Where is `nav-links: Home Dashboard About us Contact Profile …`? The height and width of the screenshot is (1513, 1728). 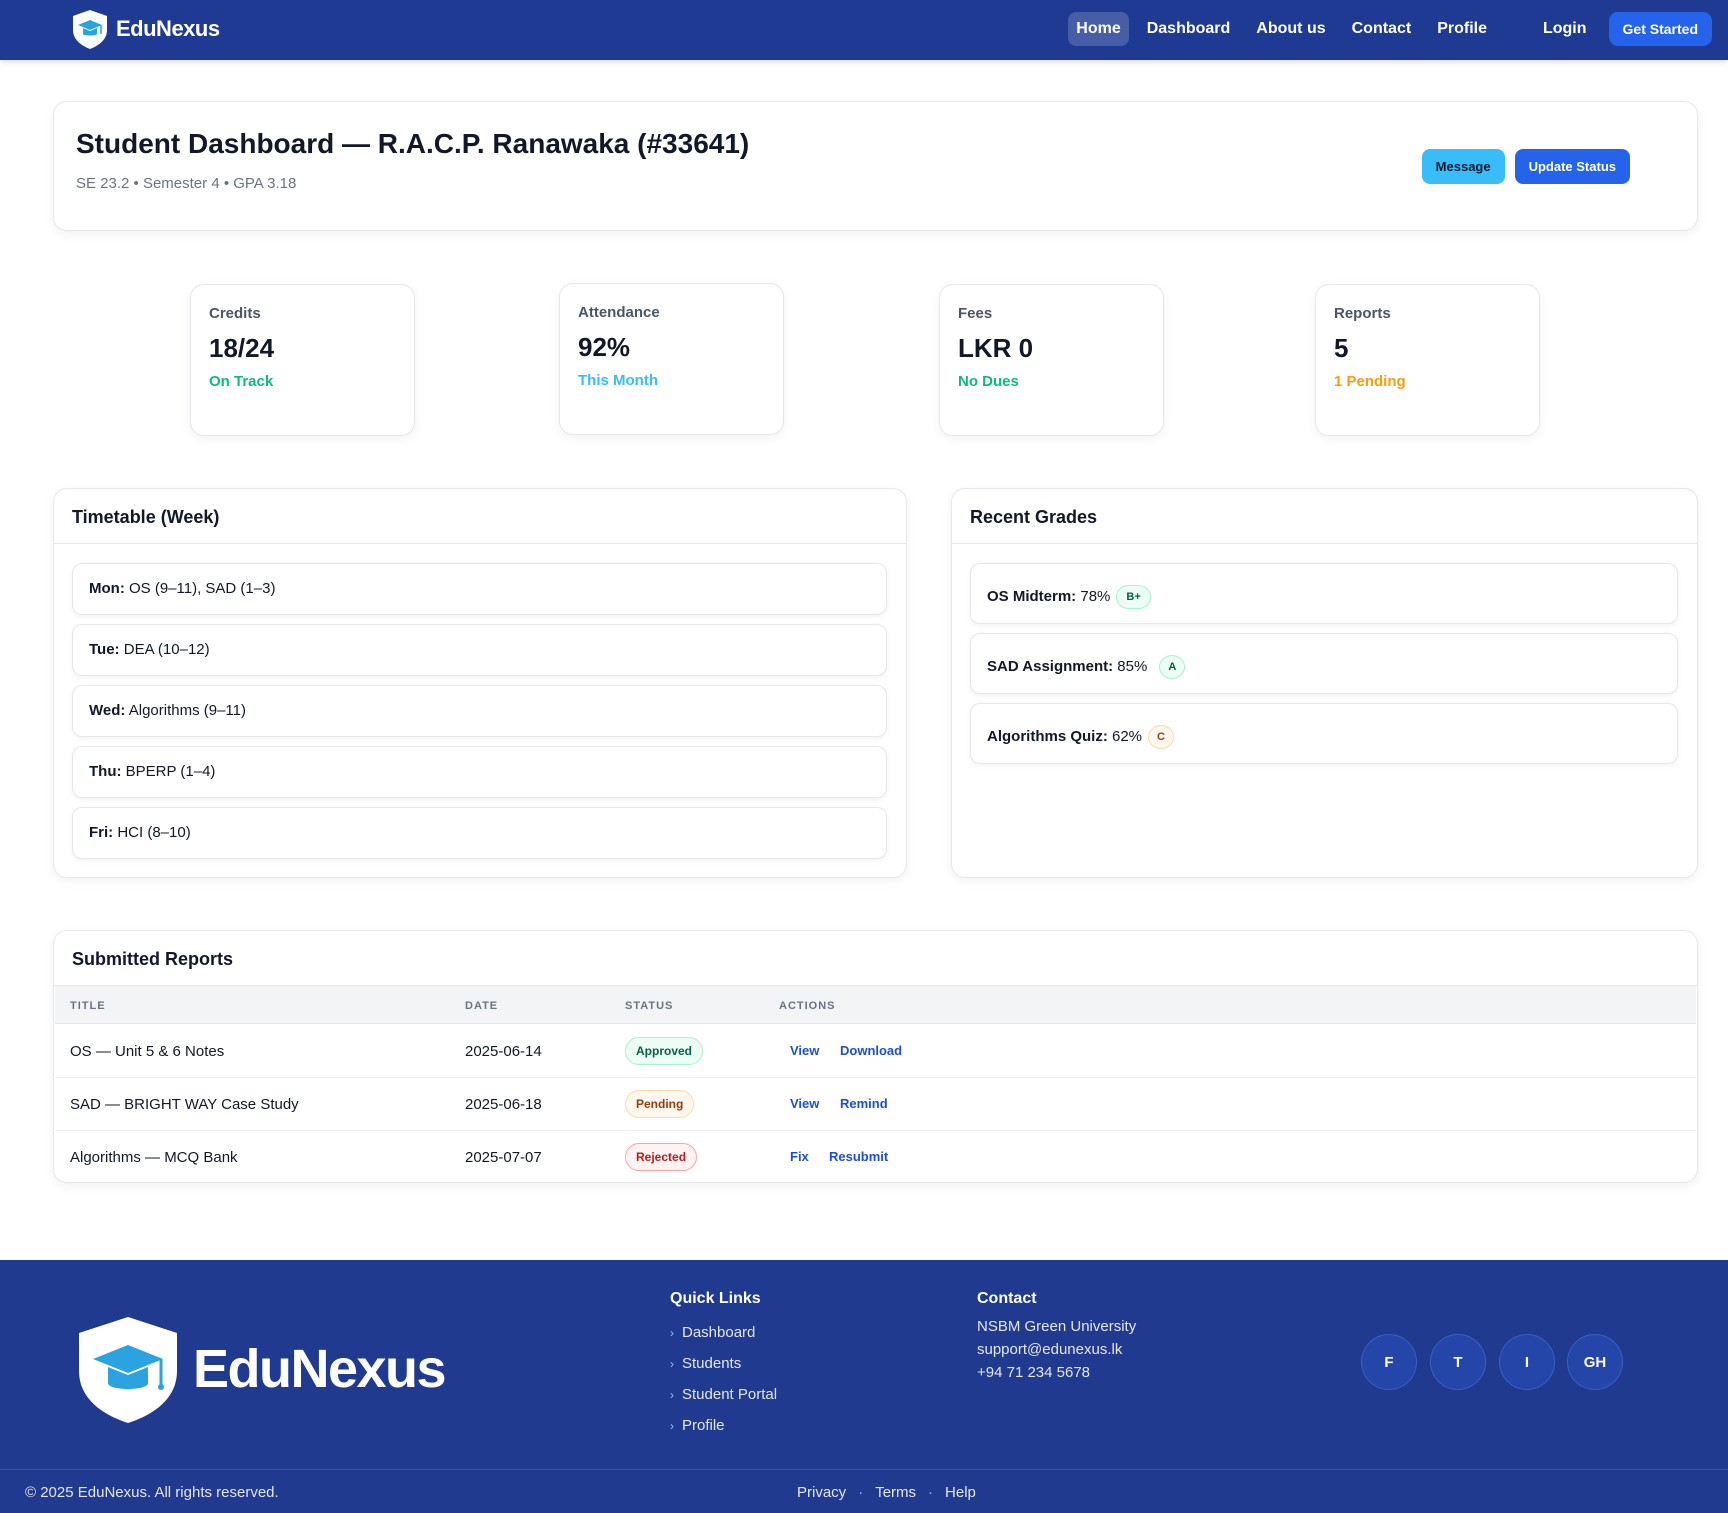
nav-links: Home Dashboard About us Contact Profile … is located at coordinates (1385, 29).